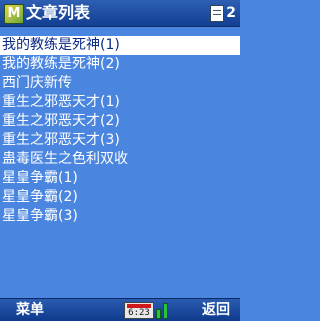  Describe the element at coordinates (120, 159) in the screenshot. I see `list-item: 蛊毒医生之色利双收` at that location.